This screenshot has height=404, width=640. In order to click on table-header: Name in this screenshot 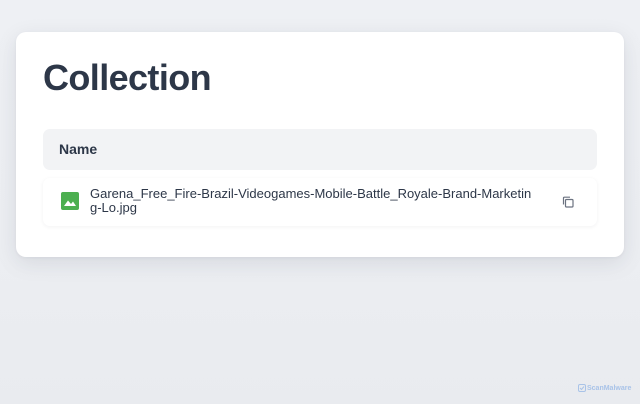, I will do `click(320, 149)`.